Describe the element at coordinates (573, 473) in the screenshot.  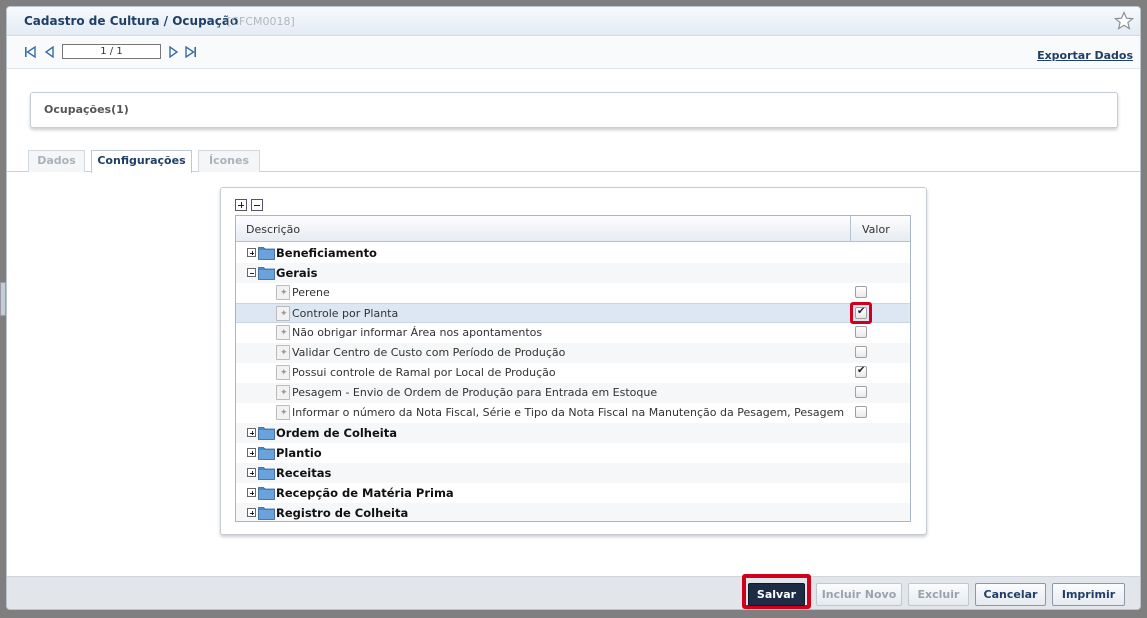
I see `tree-group-row: Receitas` at that location.